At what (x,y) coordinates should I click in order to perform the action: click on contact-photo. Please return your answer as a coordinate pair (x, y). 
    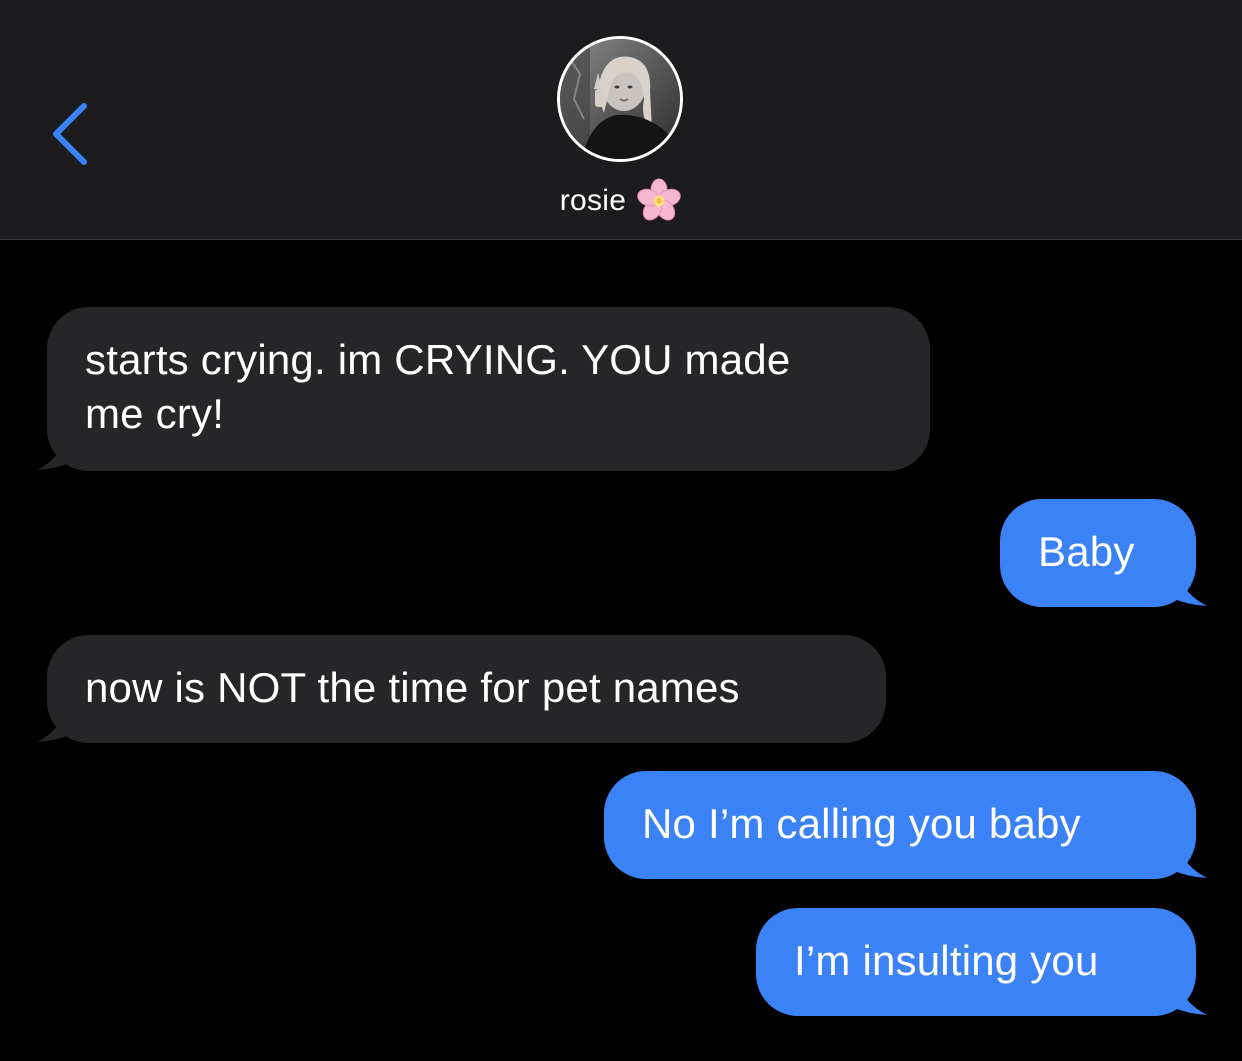
    Looking at the image, I should click on (620, 99).